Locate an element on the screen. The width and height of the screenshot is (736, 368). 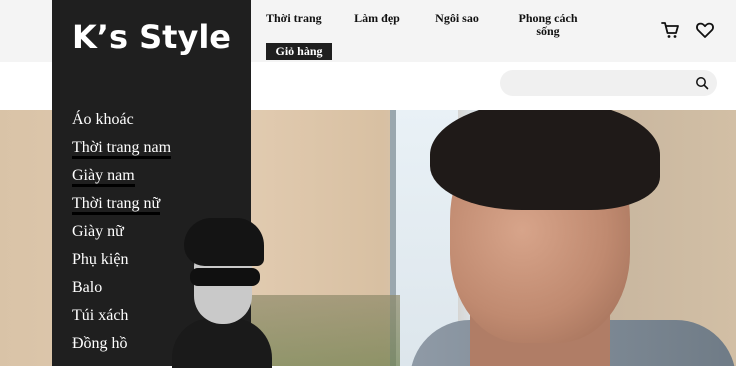
nav-thoi-trang: Thời trang is located at coordinates (296, 18).